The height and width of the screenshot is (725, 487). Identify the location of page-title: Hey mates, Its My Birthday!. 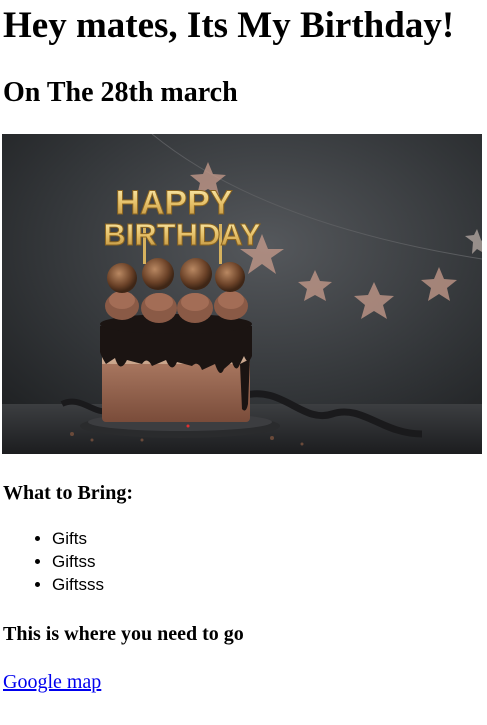
(229, 25).